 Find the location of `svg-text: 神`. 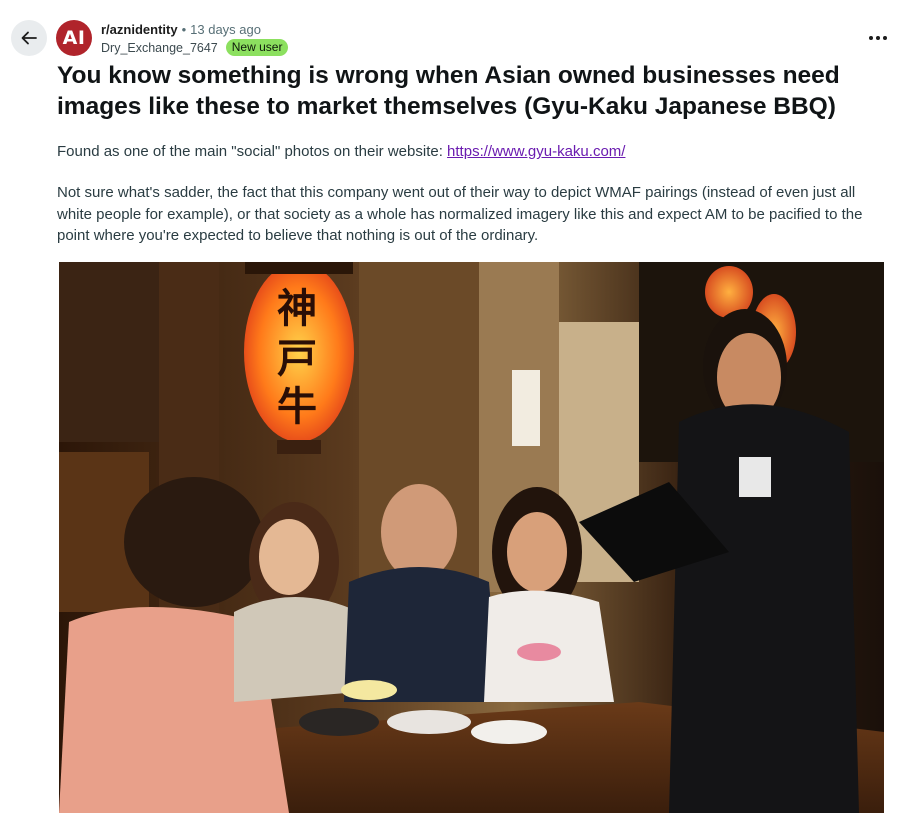

svg-text: 神 is located at coordinates (297, 309).